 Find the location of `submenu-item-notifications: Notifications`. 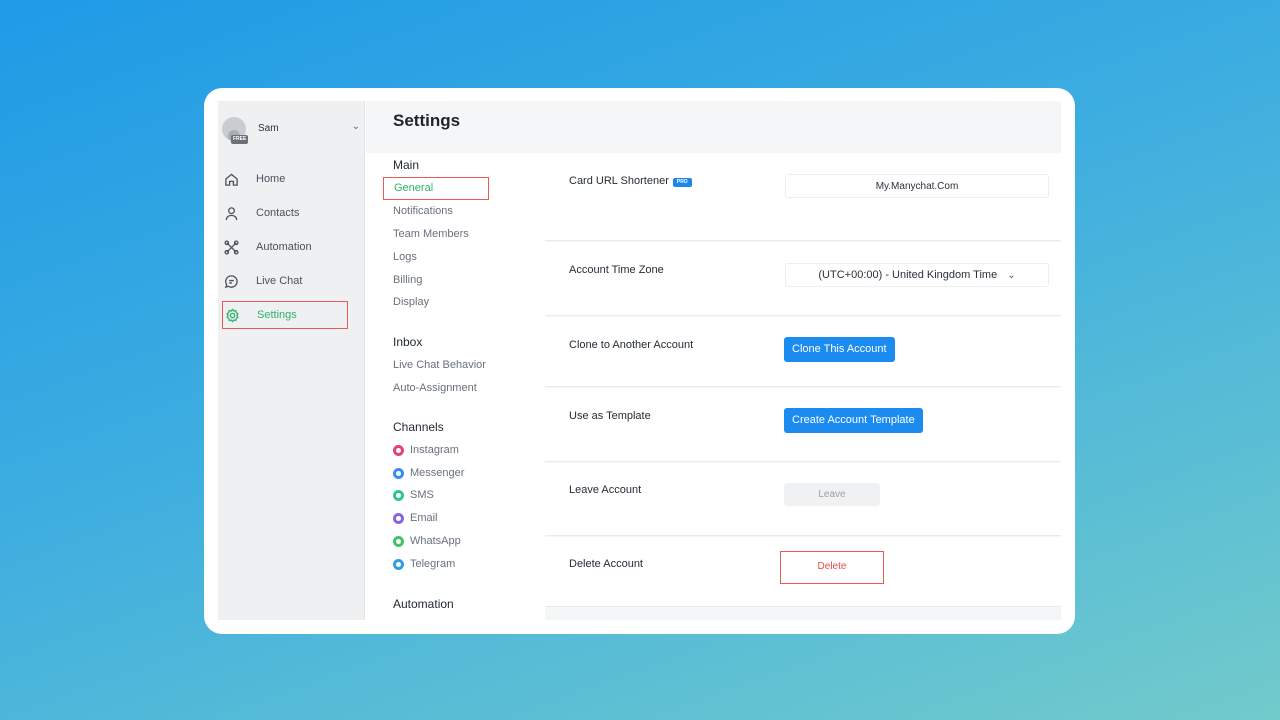

submenu-item-notifications: Notifications is located at coordinates (423, 211).